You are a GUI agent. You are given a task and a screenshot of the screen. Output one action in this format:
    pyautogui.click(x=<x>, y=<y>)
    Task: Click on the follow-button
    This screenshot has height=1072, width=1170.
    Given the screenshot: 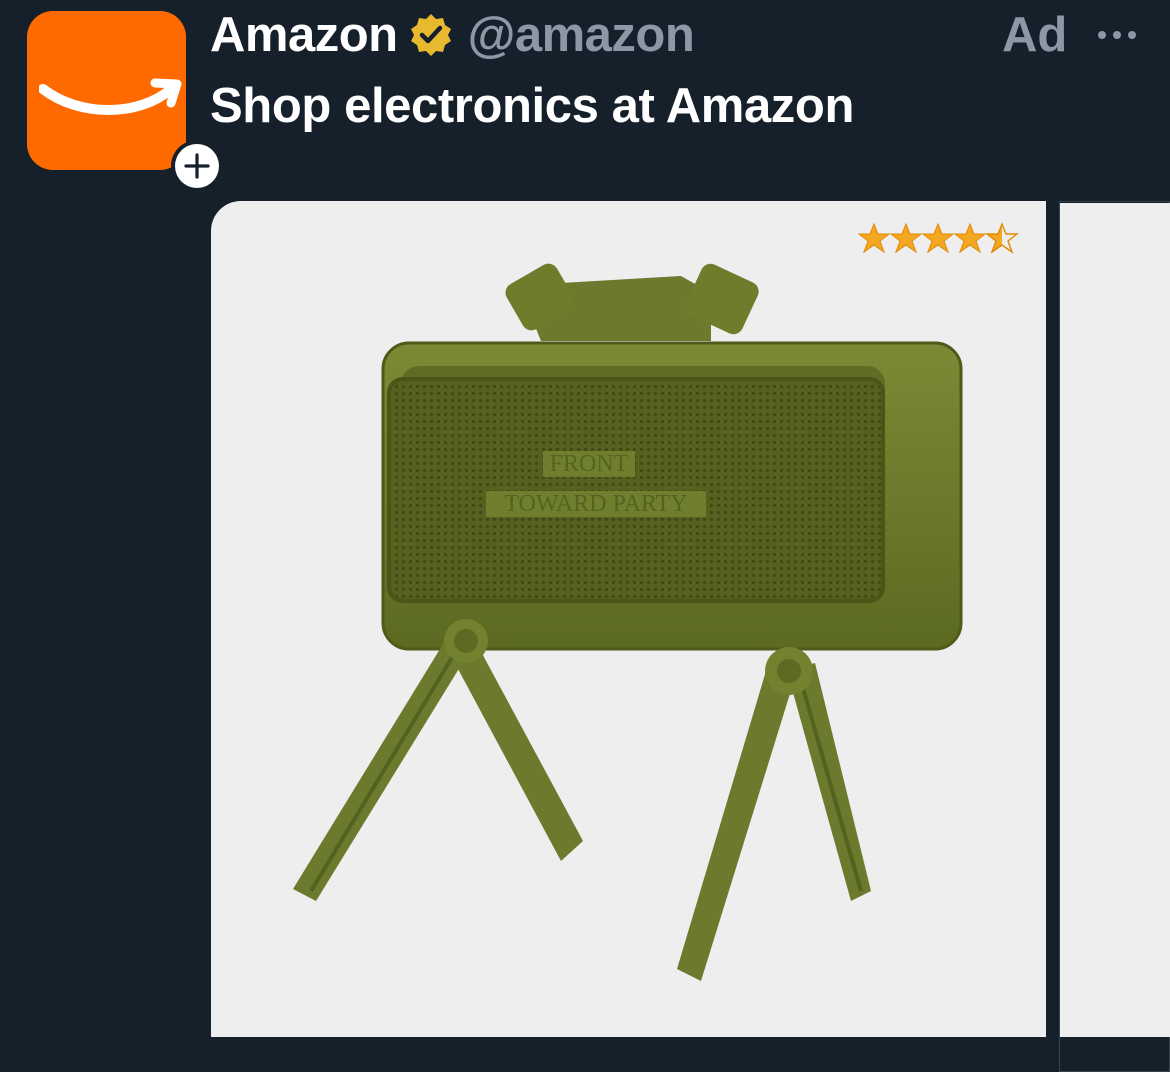 What is the action you would take?
    pyautogui.click(x=197, y=166)
    